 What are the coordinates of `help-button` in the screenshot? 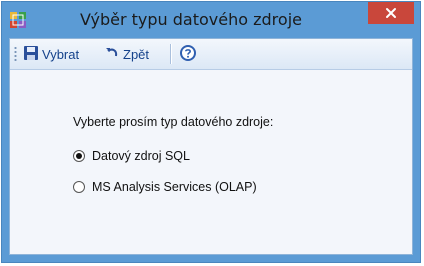 It's located at (188, 54).